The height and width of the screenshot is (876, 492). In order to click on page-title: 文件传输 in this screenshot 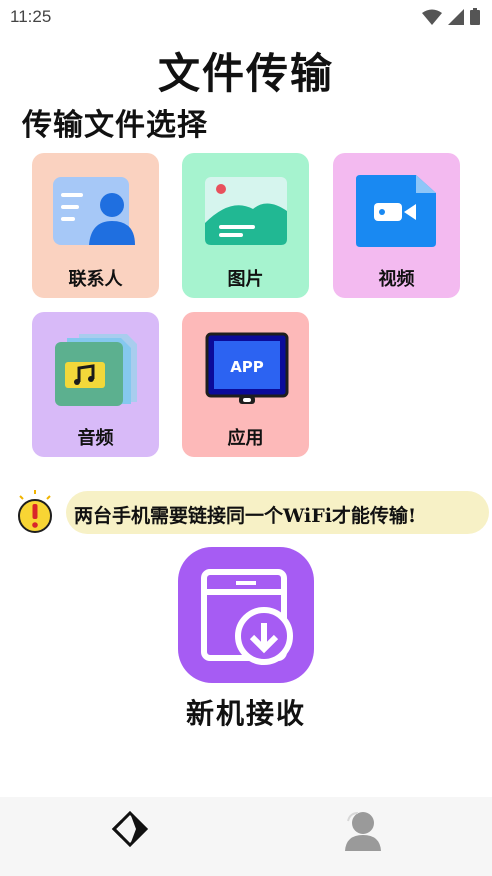, I will do `click(245, 73)`.